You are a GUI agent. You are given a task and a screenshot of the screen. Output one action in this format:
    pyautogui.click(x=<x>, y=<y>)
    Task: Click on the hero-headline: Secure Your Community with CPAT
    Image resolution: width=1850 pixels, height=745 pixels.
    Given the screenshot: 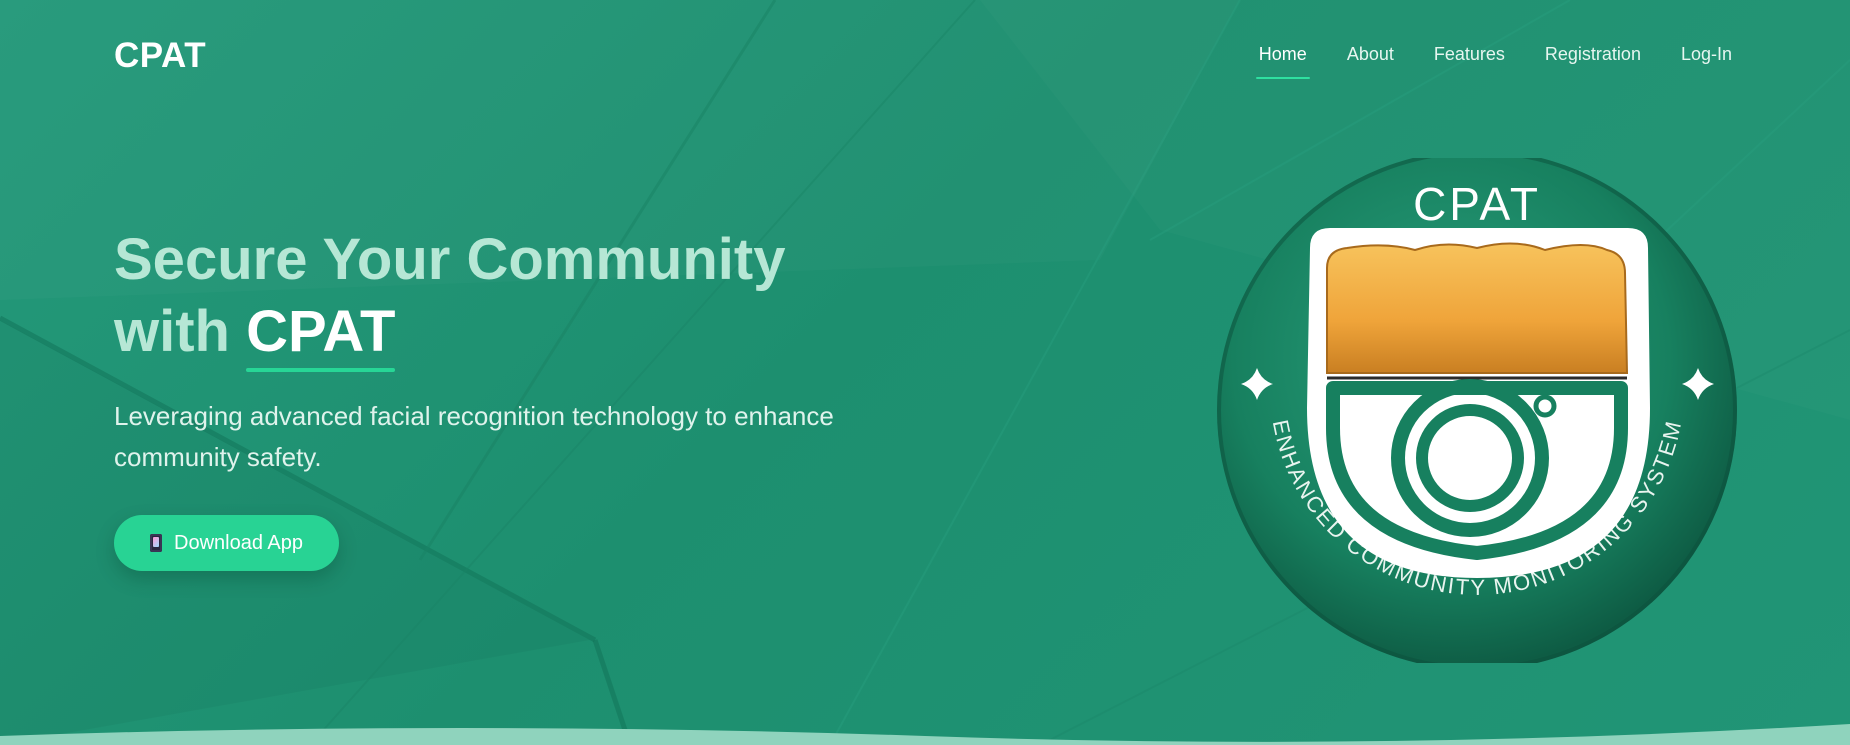 What is the action you would take?
    pyautogui.click(x=494, y=298)
    